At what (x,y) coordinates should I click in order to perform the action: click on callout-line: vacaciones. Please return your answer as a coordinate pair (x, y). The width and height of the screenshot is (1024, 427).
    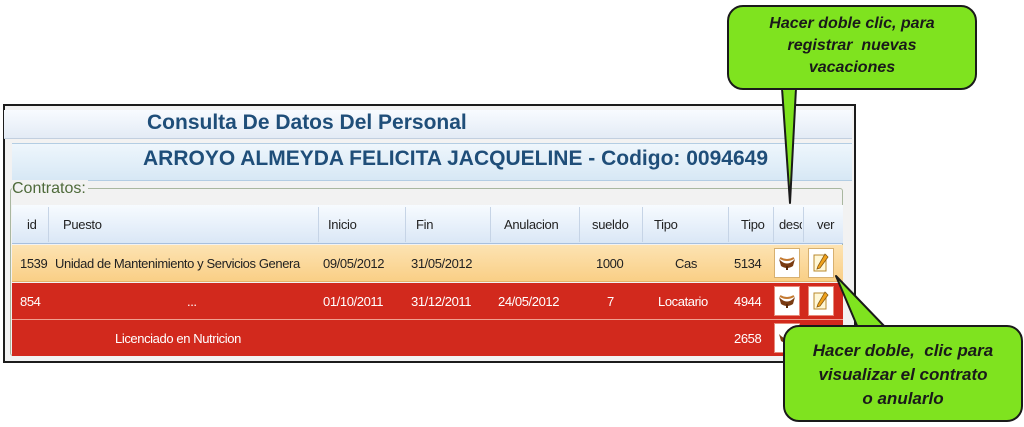
    Looking at the image, I should click on (852, 67).